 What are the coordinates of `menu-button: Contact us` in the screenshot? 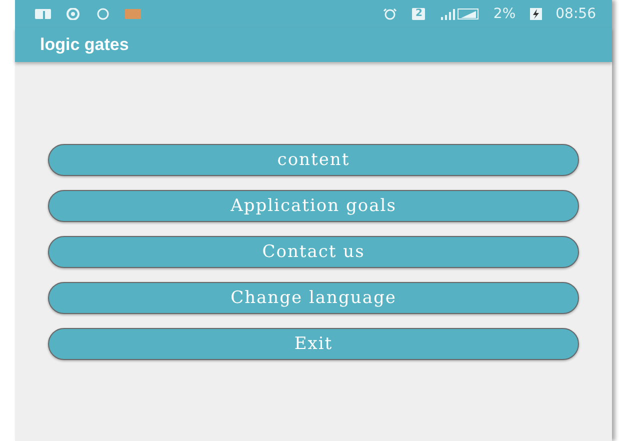 It's located at (313, 252).